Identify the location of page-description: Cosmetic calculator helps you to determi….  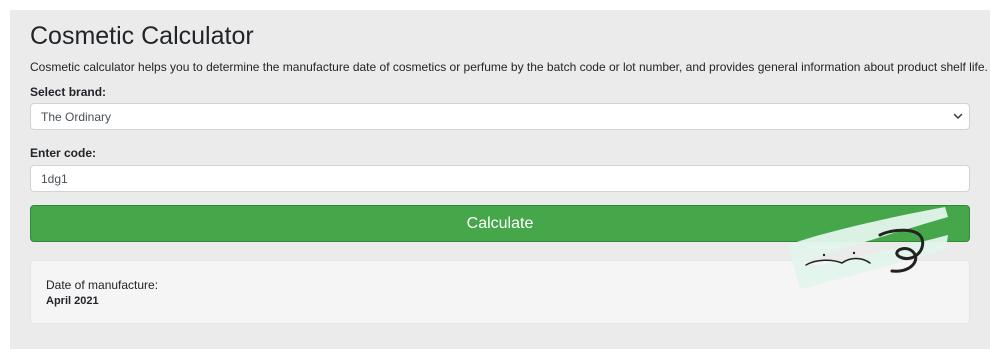
(509, 67).